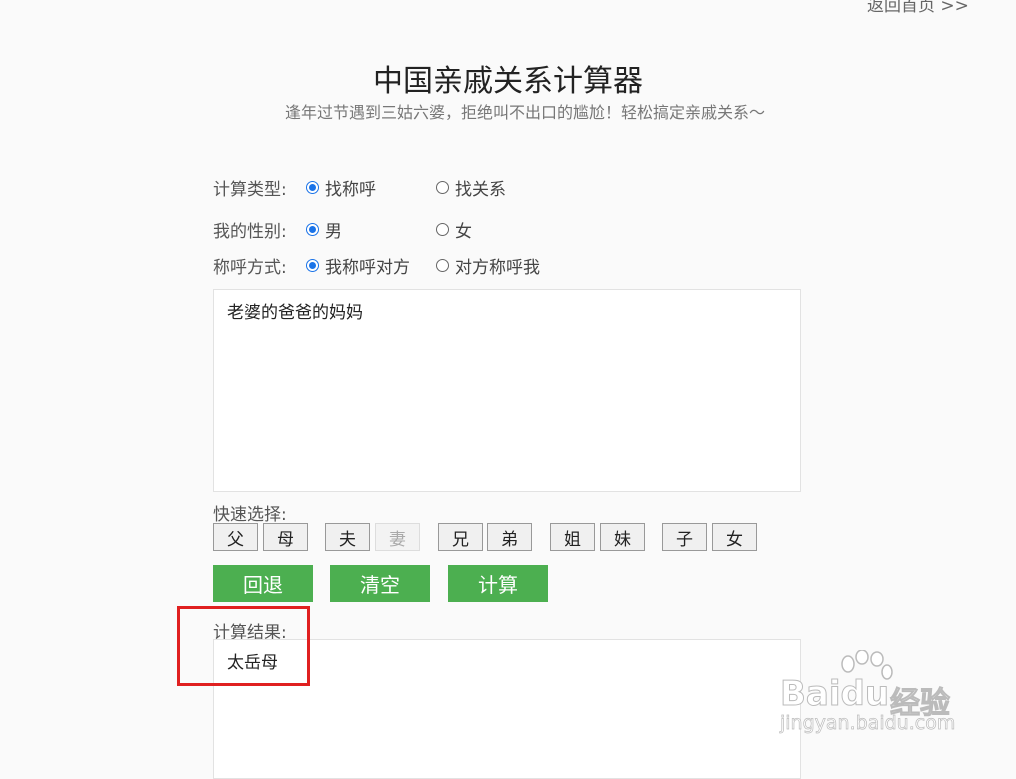 Image resolution: width=1016 pixels, height=779 pixels. What do you see at coordinates (498, 583) in the screenshot?
I see `calculate-button: 计算` at bounding box center [498, 583].